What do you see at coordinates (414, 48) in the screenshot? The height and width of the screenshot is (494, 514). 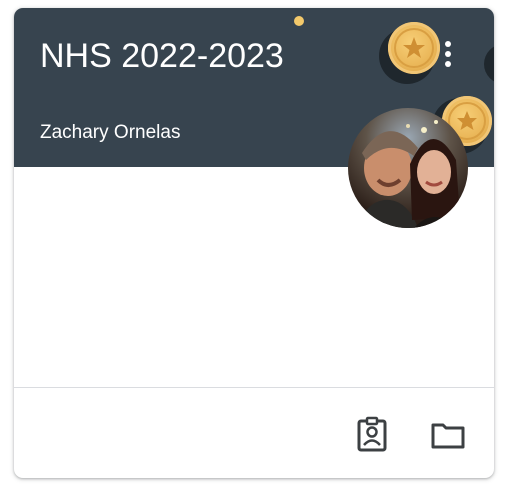 I see `coin-icon` at bounding box center [414, 48].